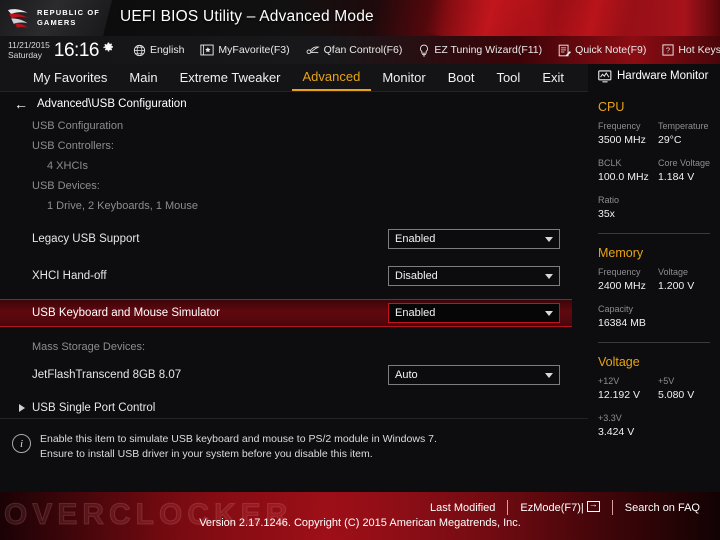  I want to click on sidebar-row-cpu-1: Frequency 3500 MHz Temperature 29°C, so click(659, 133).